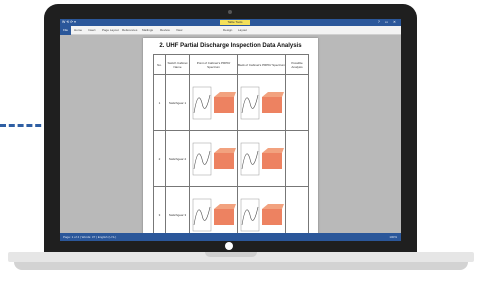 The image size is (482, 283). Describe the element at coordinates (177, 64) in the screenshot. I see `header-switch-cabinet-name: Switch Cabinet Name` at that location.